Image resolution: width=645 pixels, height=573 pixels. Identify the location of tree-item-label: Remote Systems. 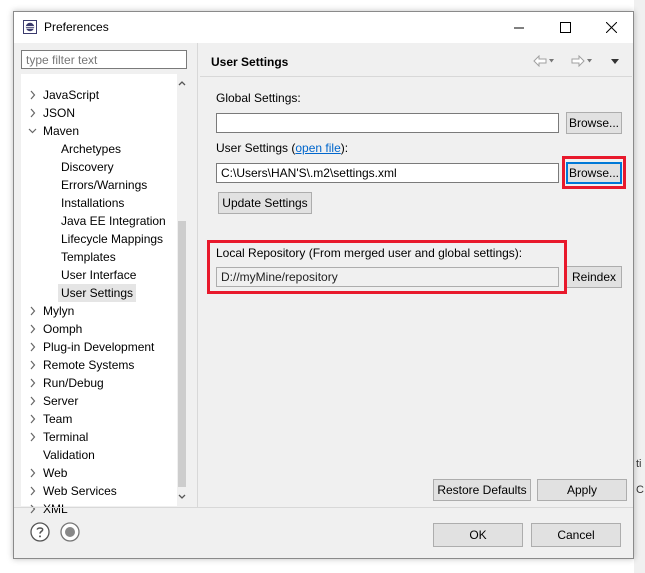
(89, 365).